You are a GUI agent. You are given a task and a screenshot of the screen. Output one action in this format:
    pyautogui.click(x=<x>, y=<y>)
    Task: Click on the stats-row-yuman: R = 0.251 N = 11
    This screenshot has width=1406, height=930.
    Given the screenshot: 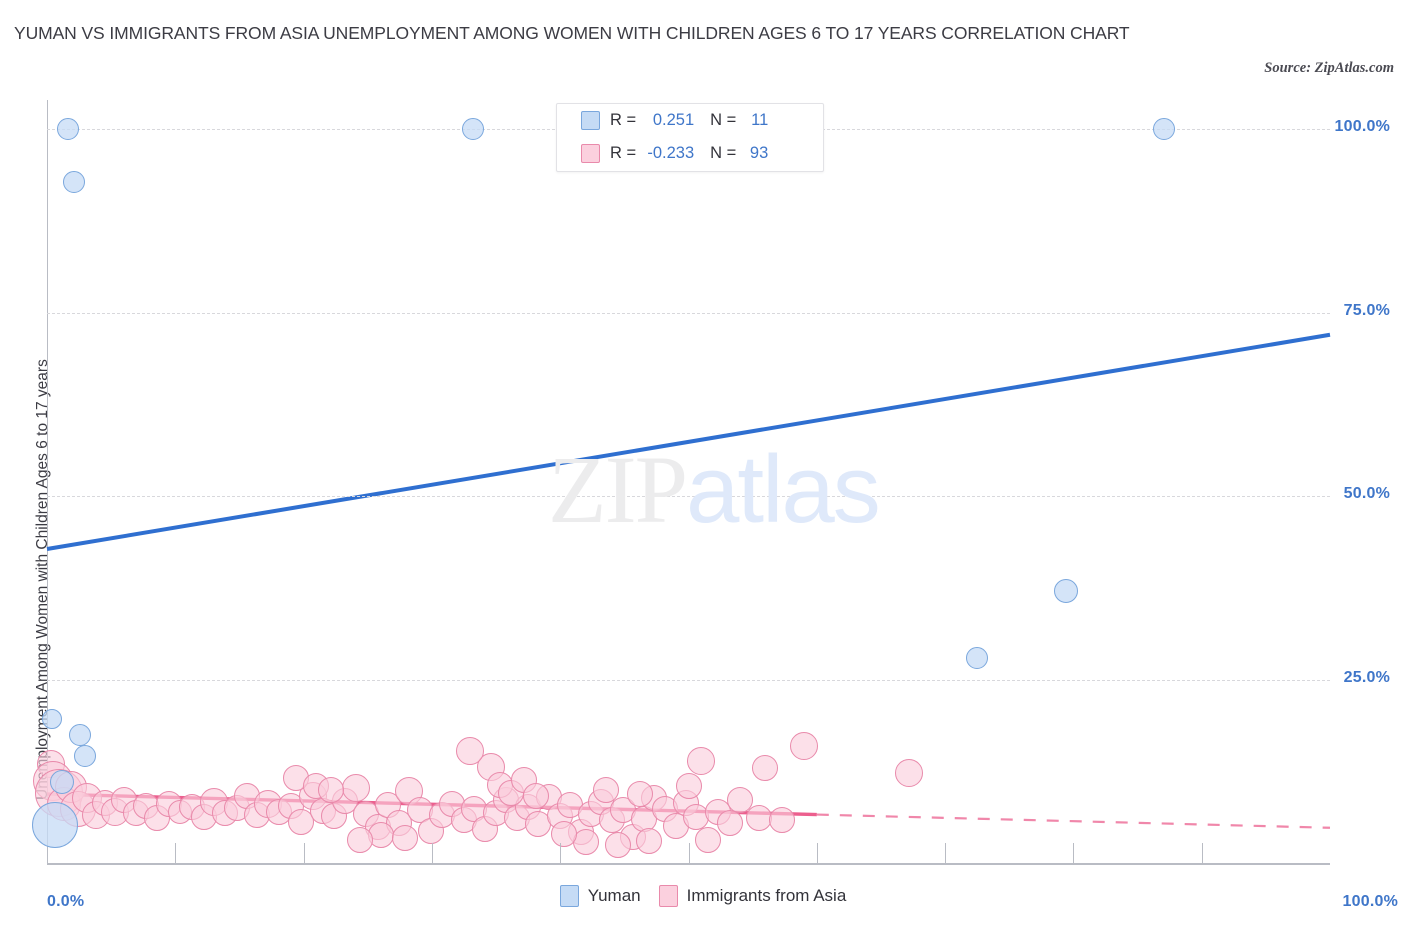 What is the action you would take?
    pyautogui.click(x=690, y=120)
    